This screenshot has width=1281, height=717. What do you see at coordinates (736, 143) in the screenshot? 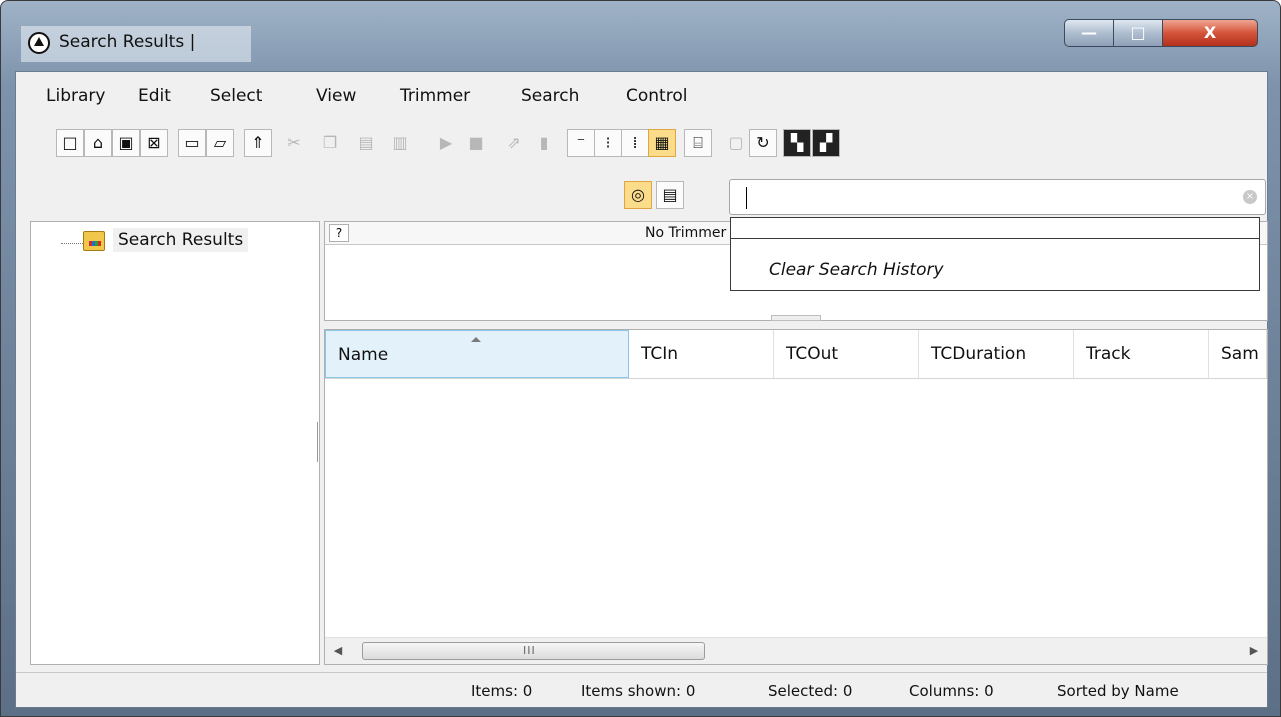
I see `monitor-icon: ▢` at bounding box center [736, 143].